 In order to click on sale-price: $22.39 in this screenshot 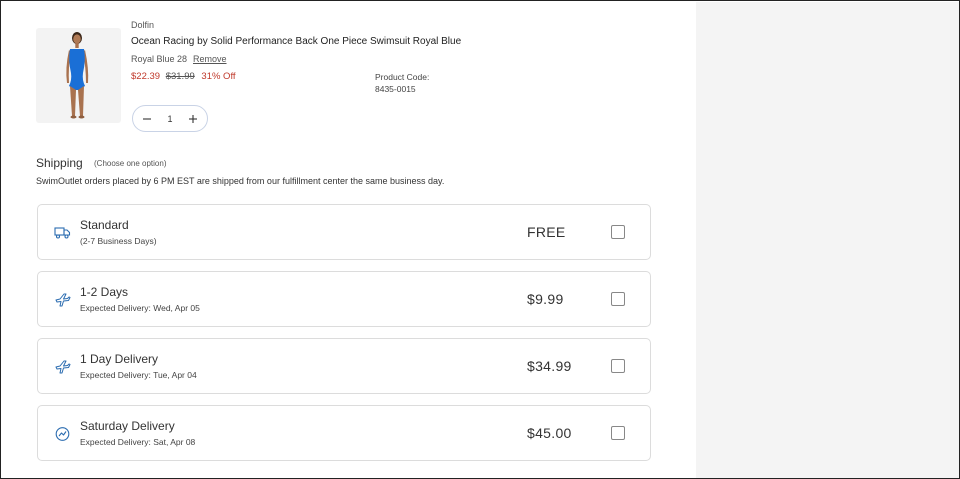, I will do `click(146, 76)`.